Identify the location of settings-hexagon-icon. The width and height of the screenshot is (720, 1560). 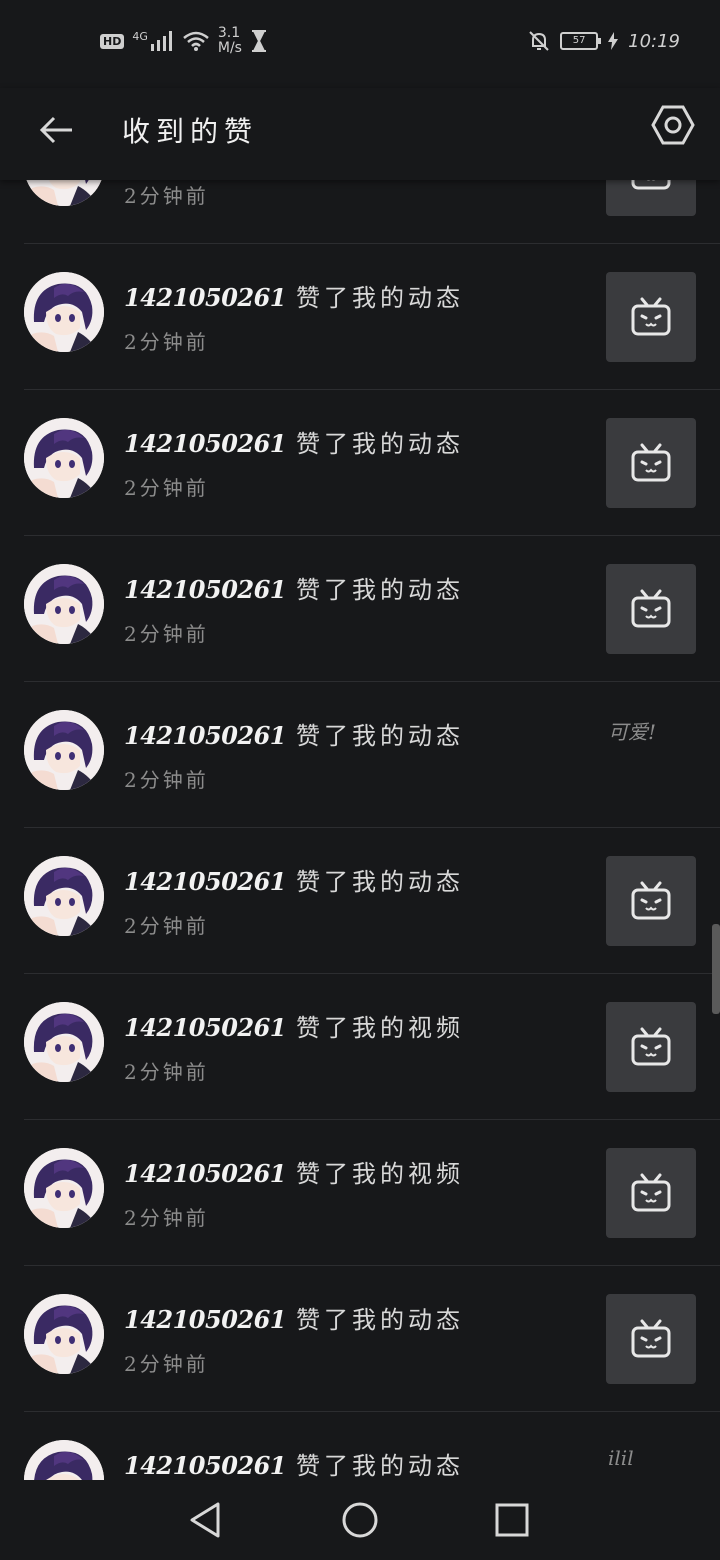
(673, 125).